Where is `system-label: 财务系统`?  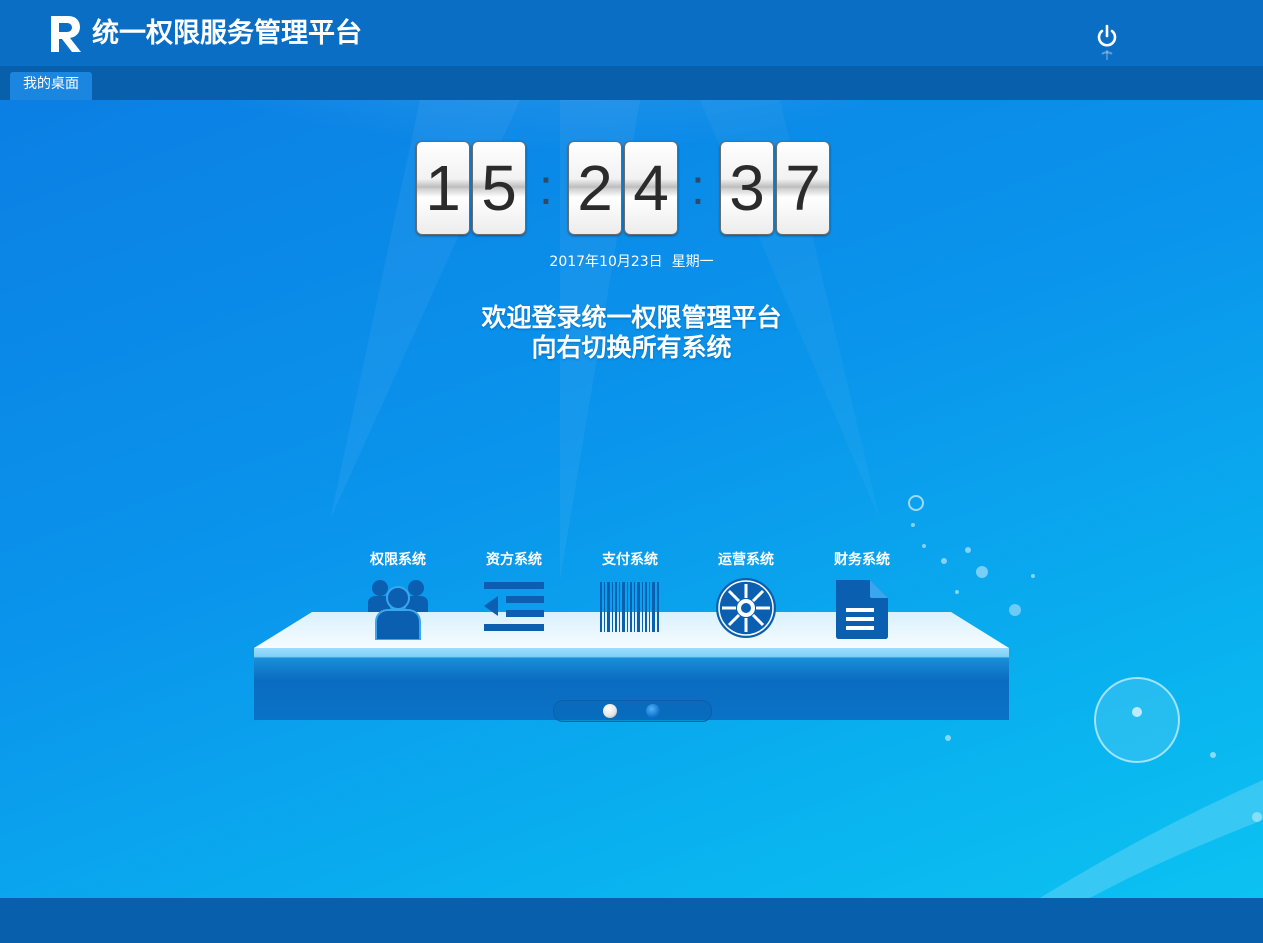 system-label: 财务系统 is located at coordinates (862, 560).